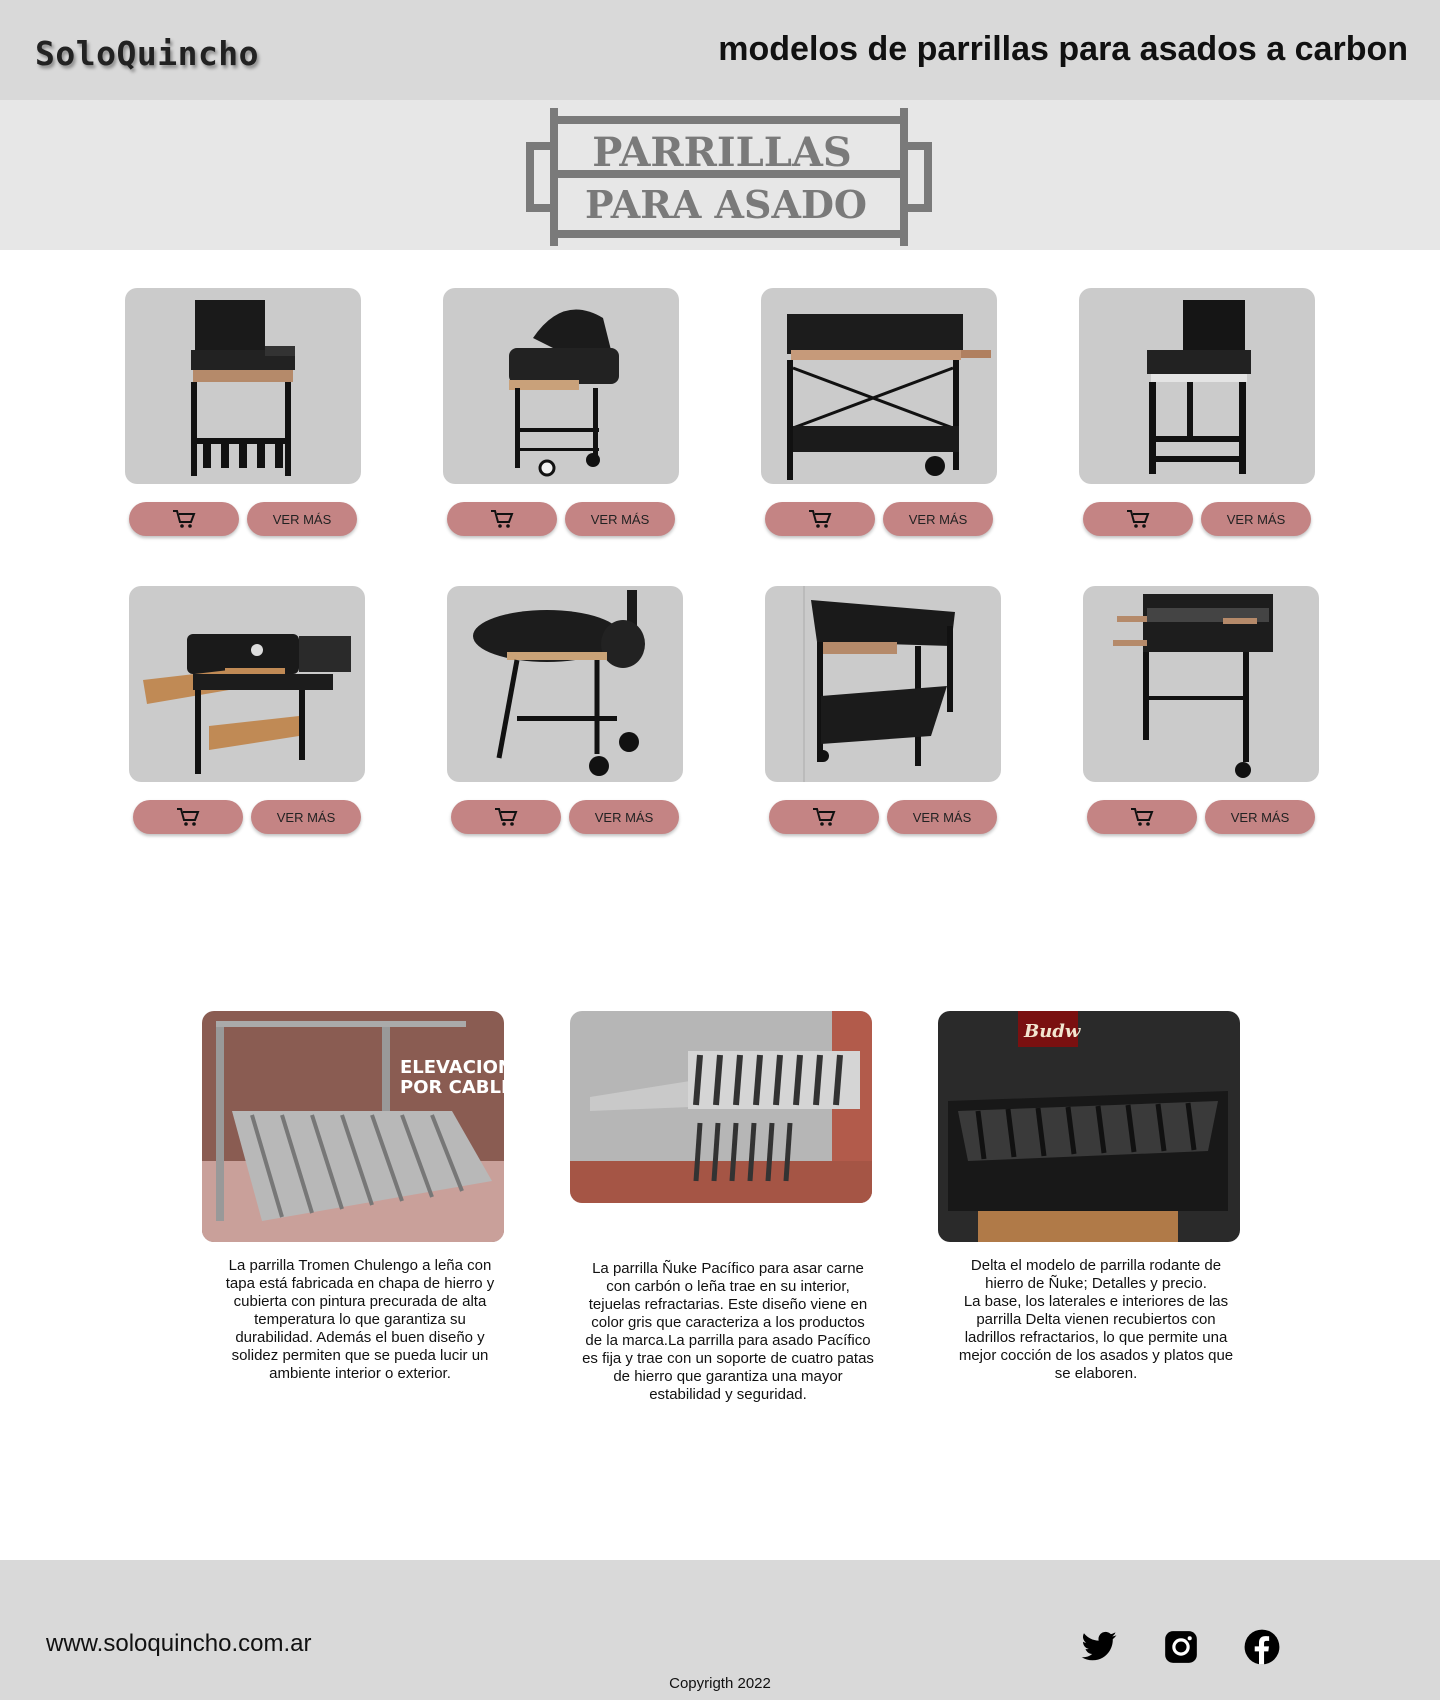 The height and width of the screenshot is (1700, 1440). I want to click on logo-line-2: PARA ASADO, so click(726, 204).